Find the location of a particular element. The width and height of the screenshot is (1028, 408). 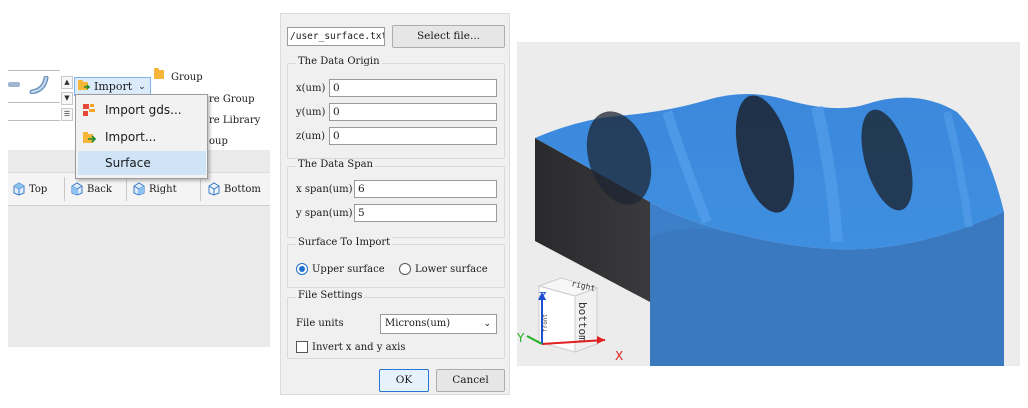

data-origin-group: The Data Origin x(um) 0 y(um) 0 z(um) 0 is located at coordinates (396, 107).